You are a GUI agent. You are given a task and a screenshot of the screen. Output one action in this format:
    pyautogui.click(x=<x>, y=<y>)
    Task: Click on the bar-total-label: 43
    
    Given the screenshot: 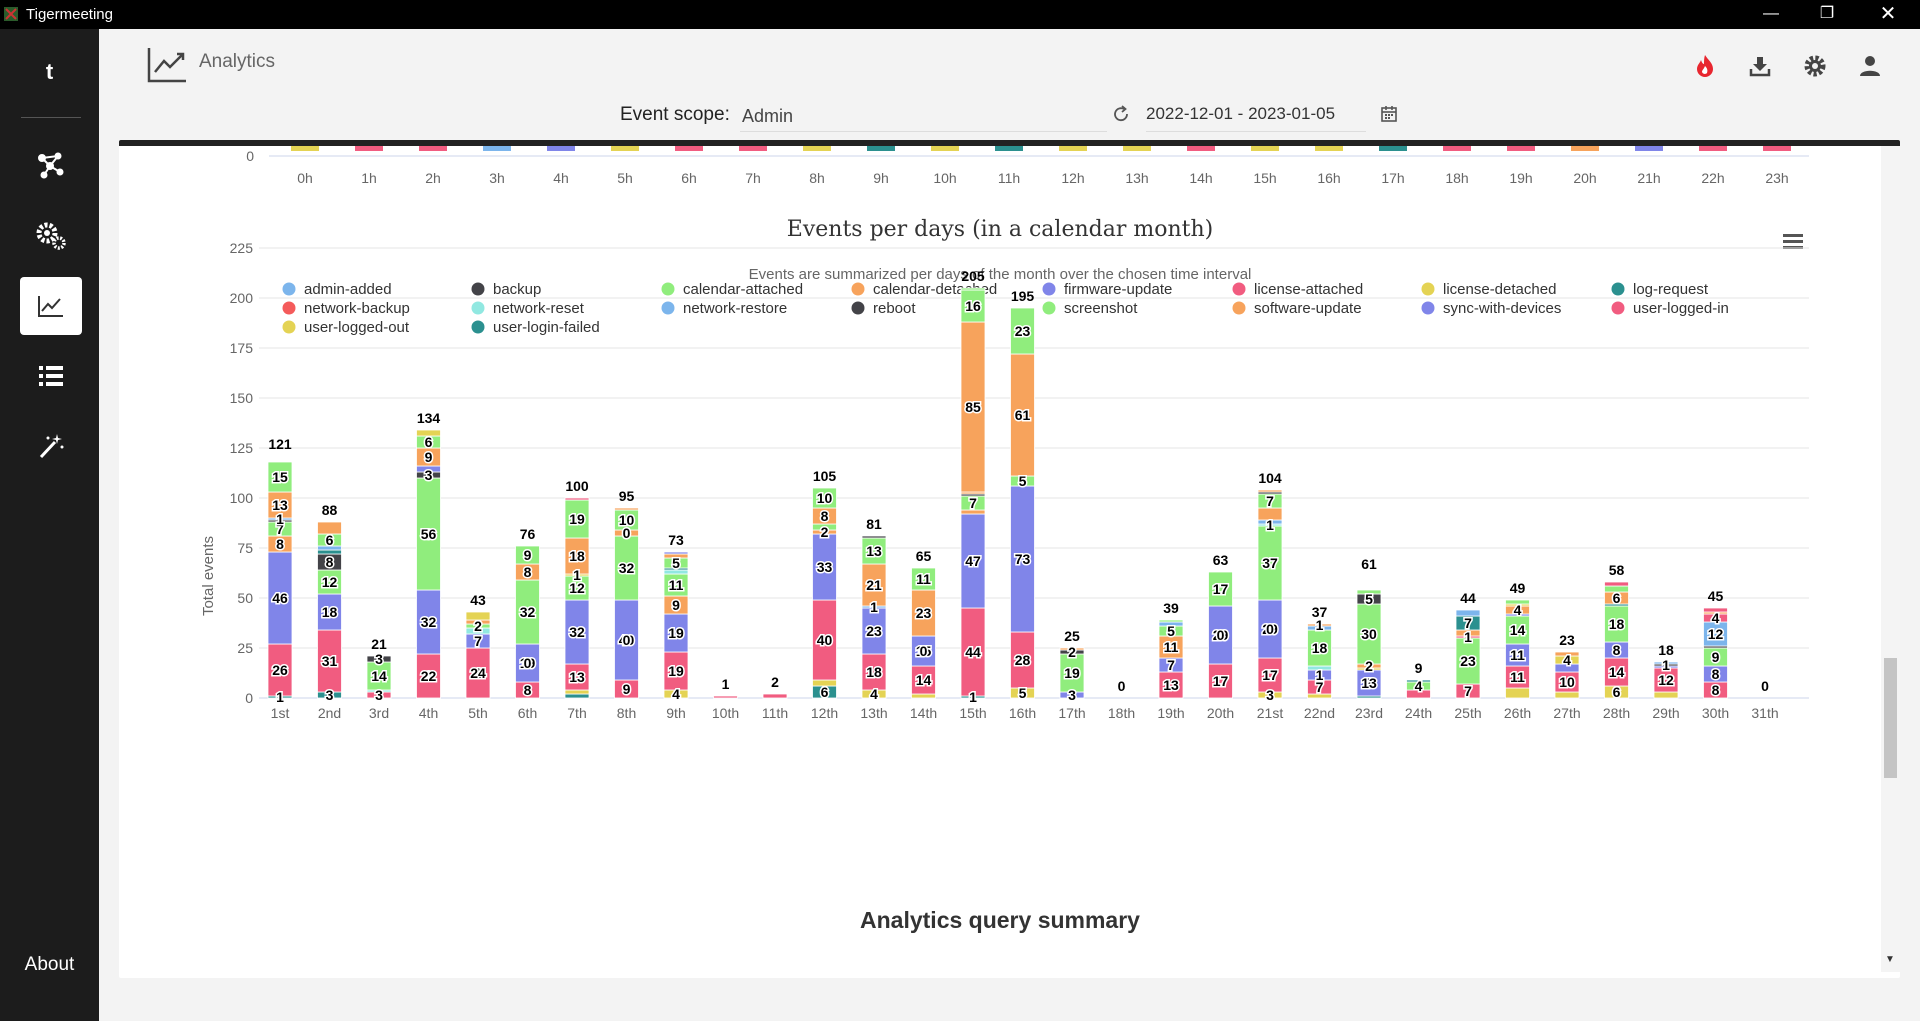 What is the action you would take?
    pyautogui.click(x=478, y=600)
    